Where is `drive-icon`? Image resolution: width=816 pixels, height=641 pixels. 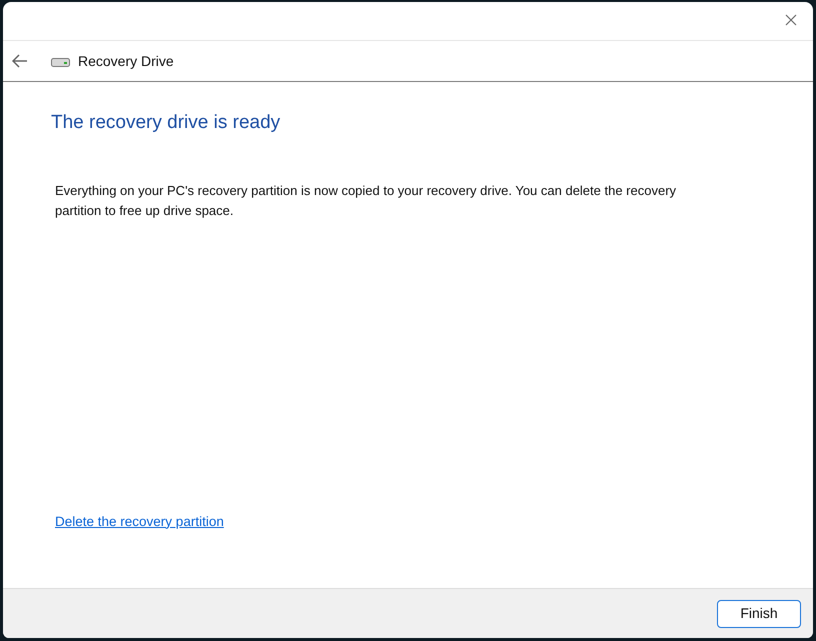
drive-icon is located at coordinates (60, 61).